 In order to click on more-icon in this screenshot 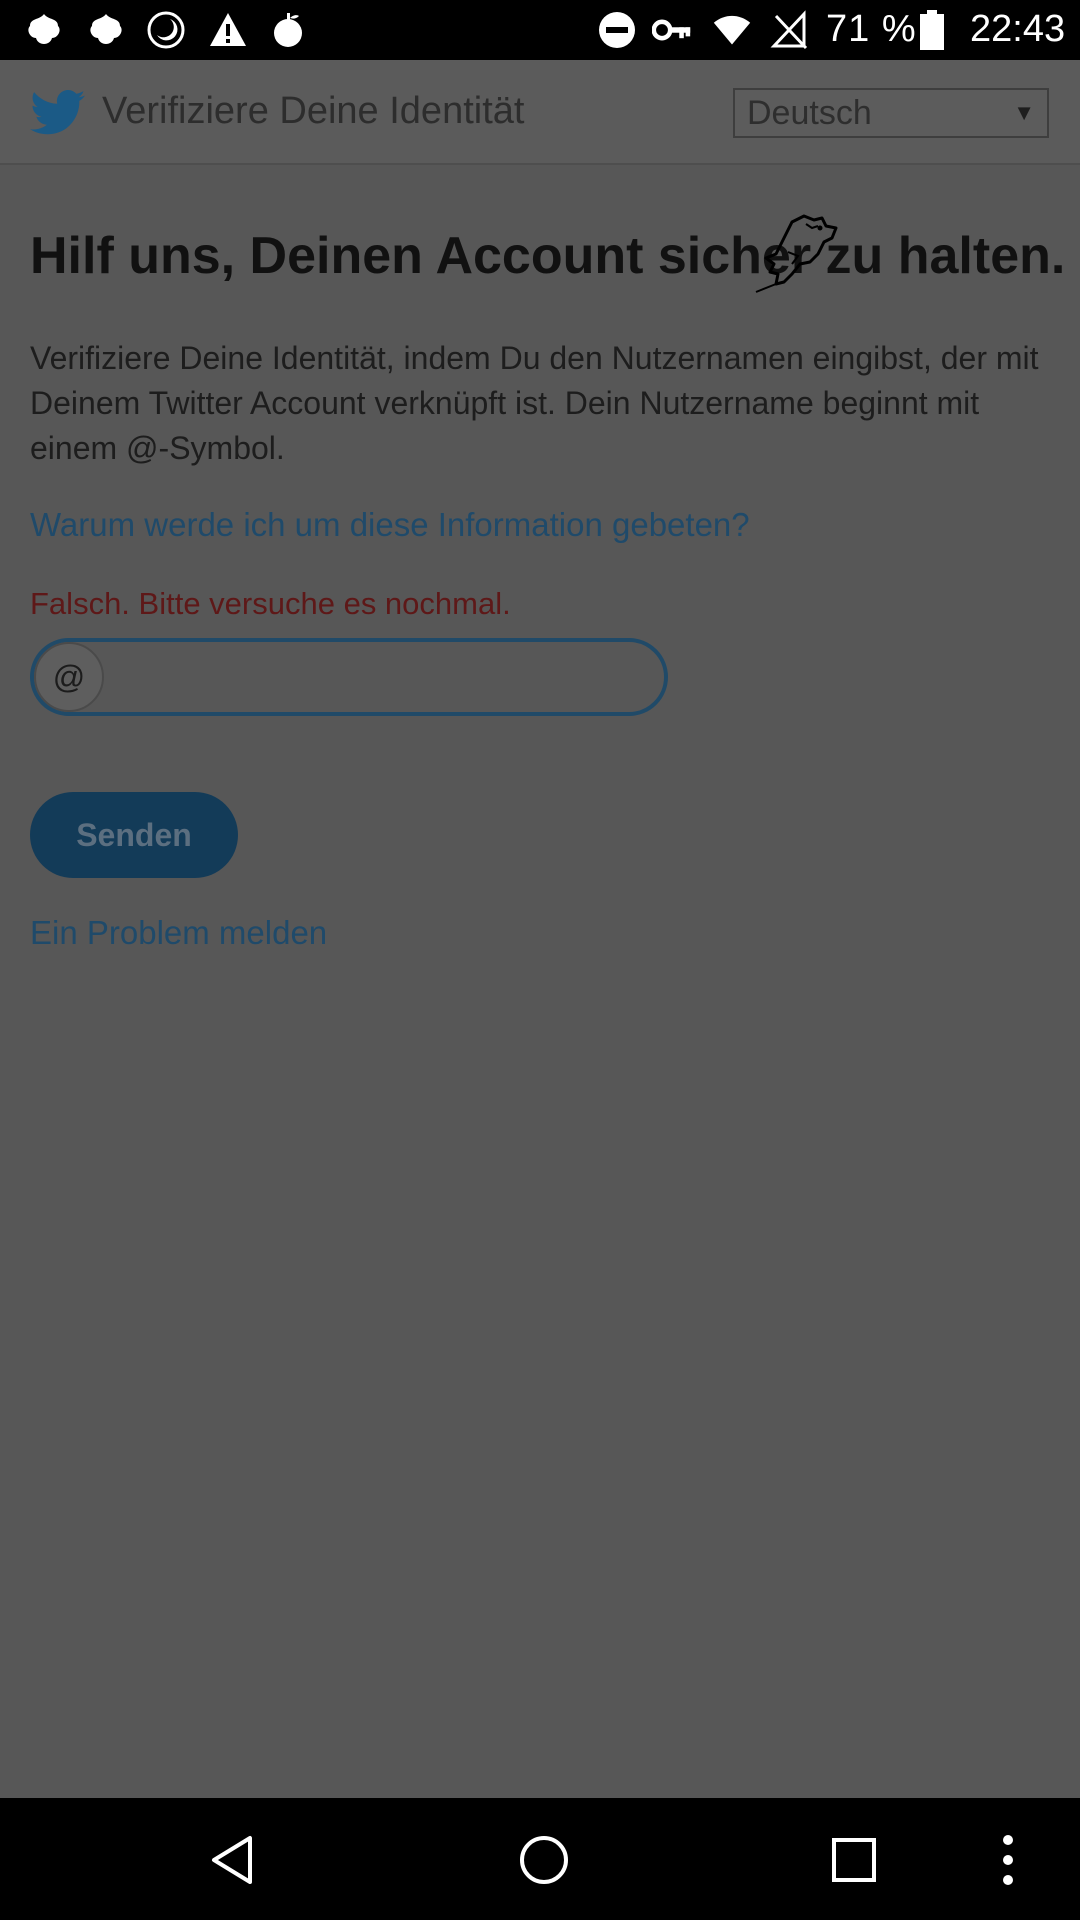, I will do `click(1008, 1860)`.